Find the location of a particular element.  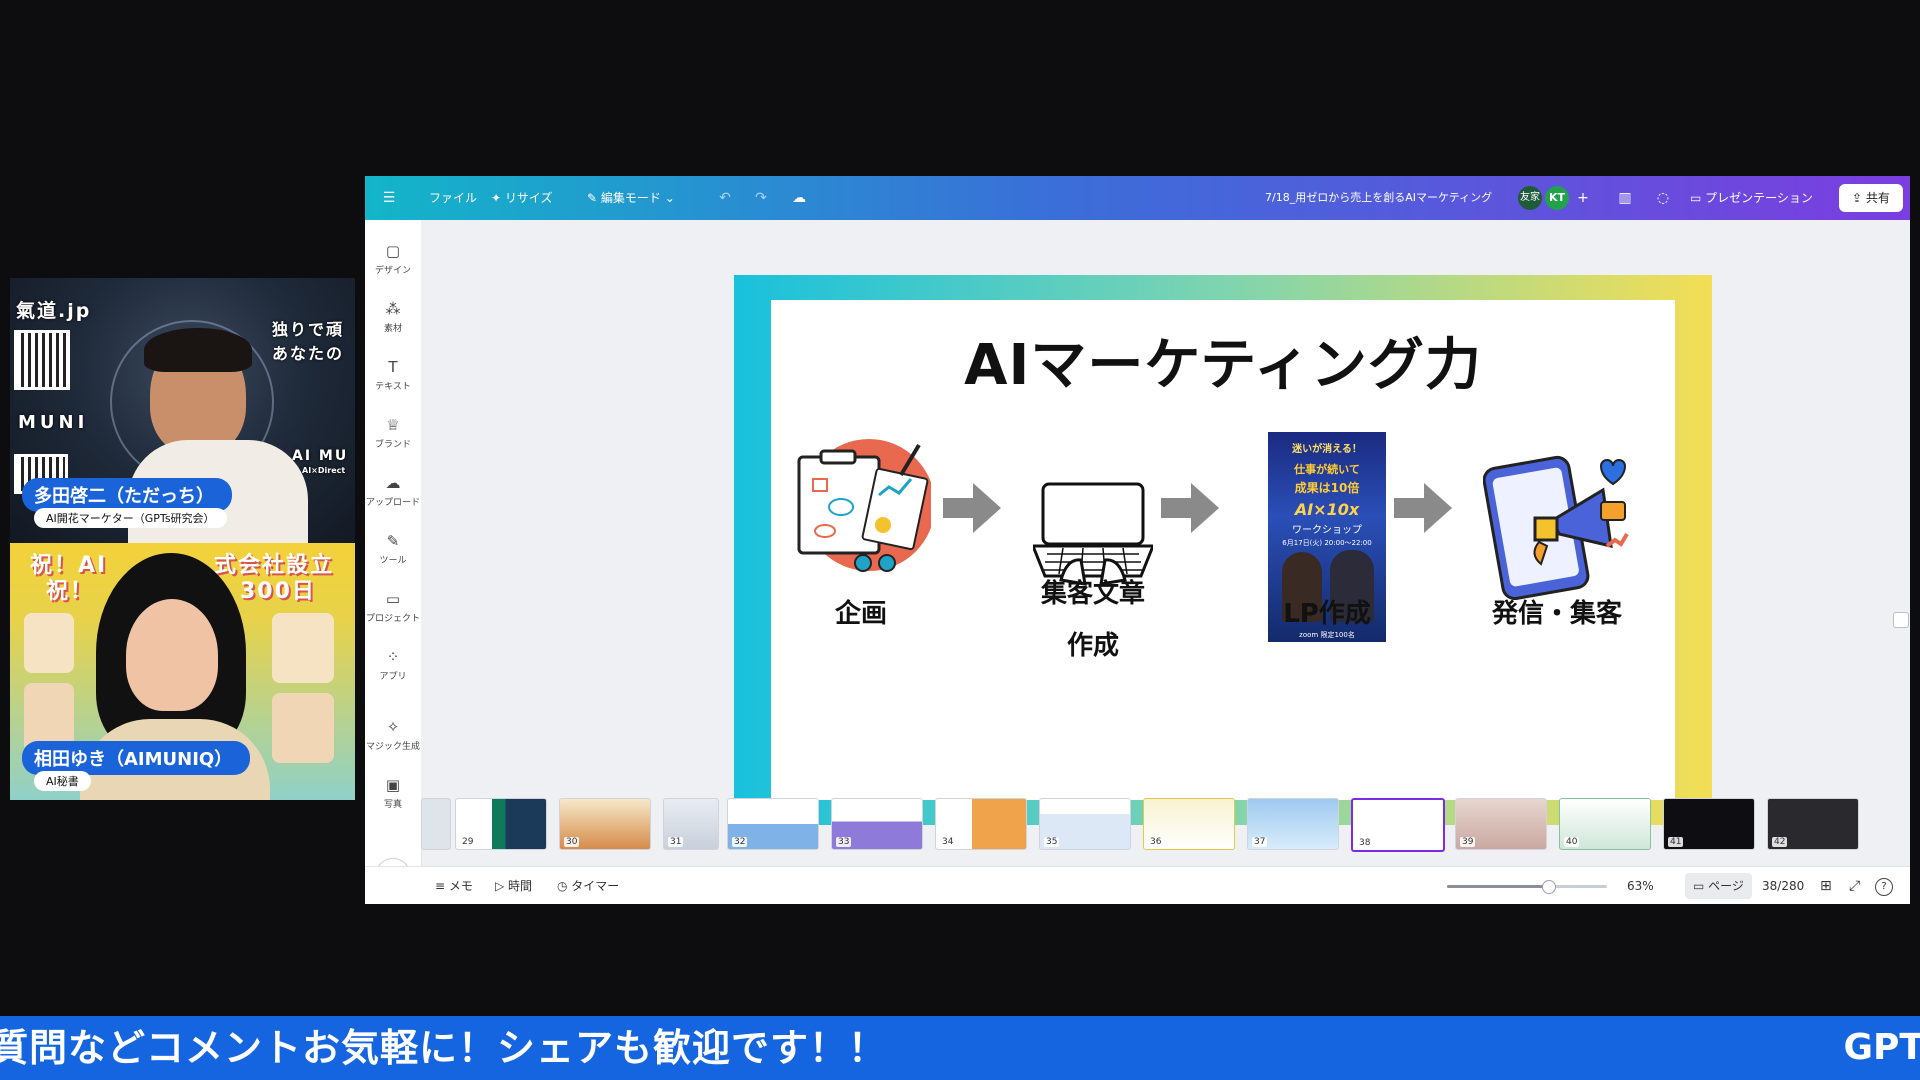

sidebar-item-text: T テキスト is located at coordinates (393, 375).